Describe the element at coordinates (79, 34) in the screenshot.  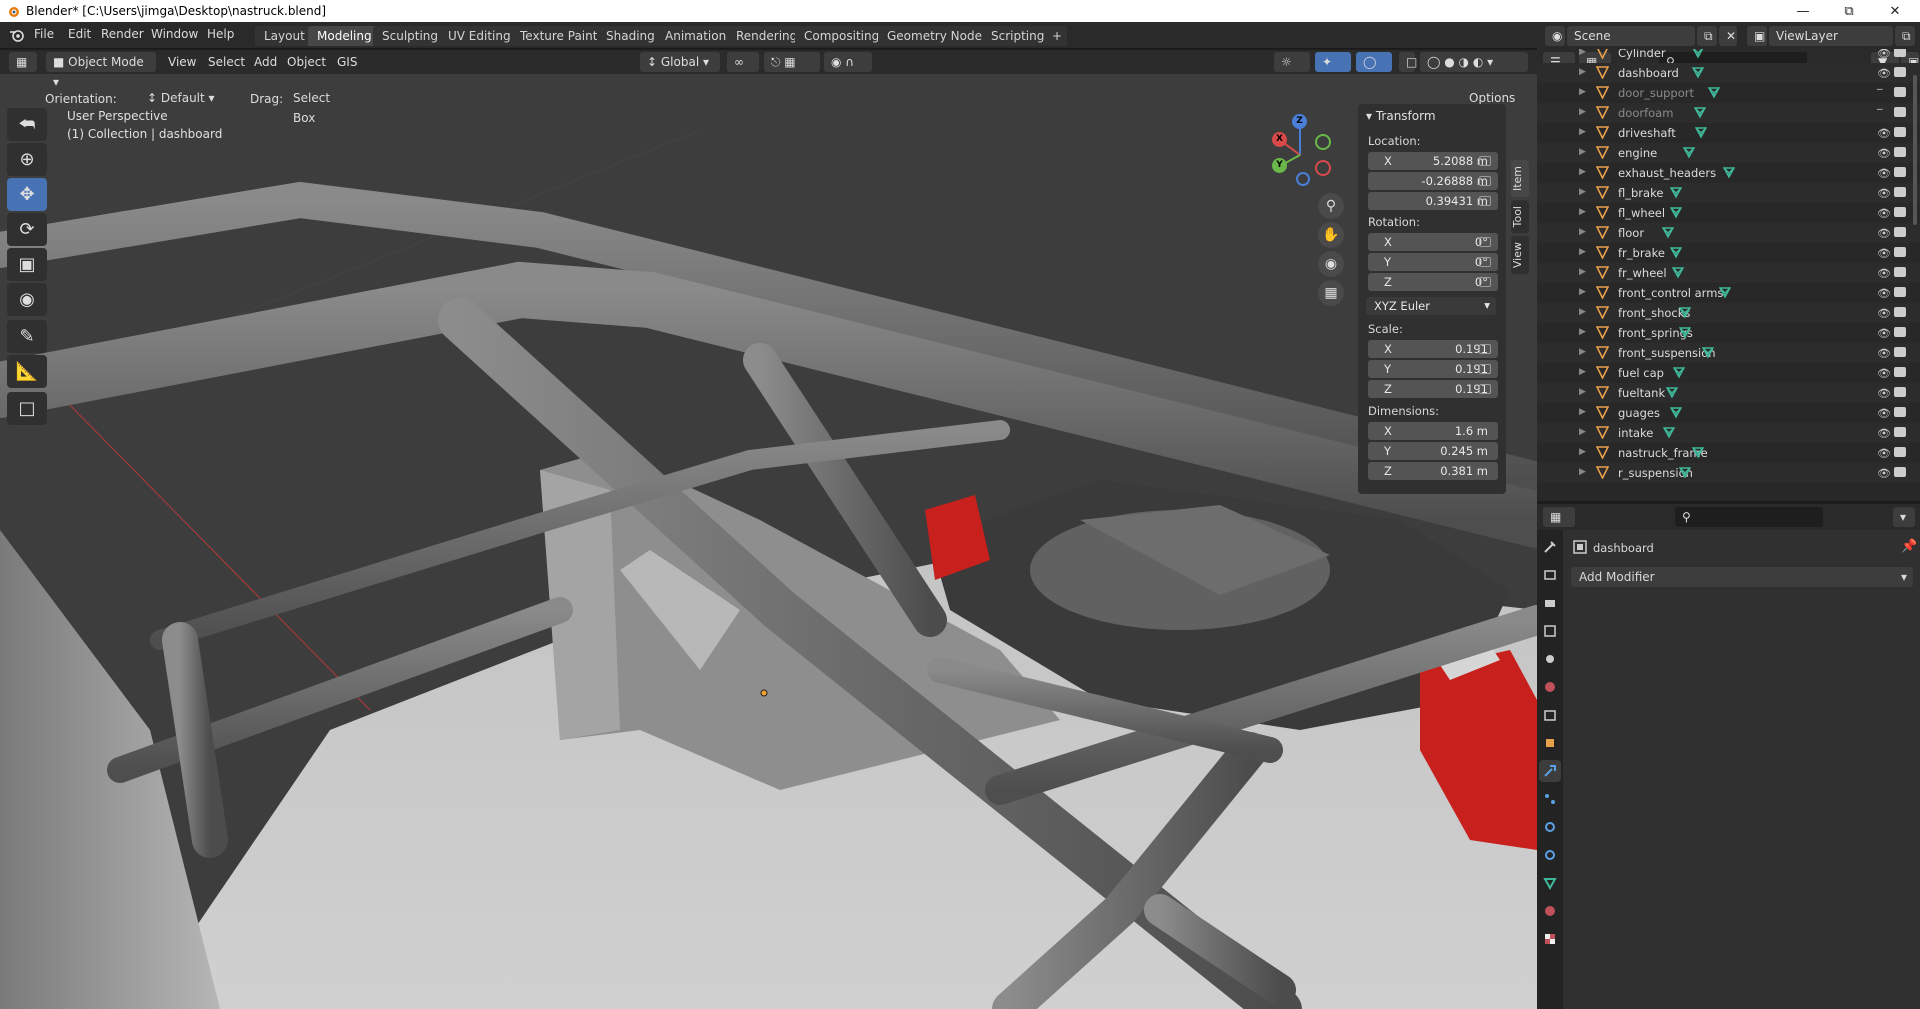
I see `menu-edit: Edit` at that location.